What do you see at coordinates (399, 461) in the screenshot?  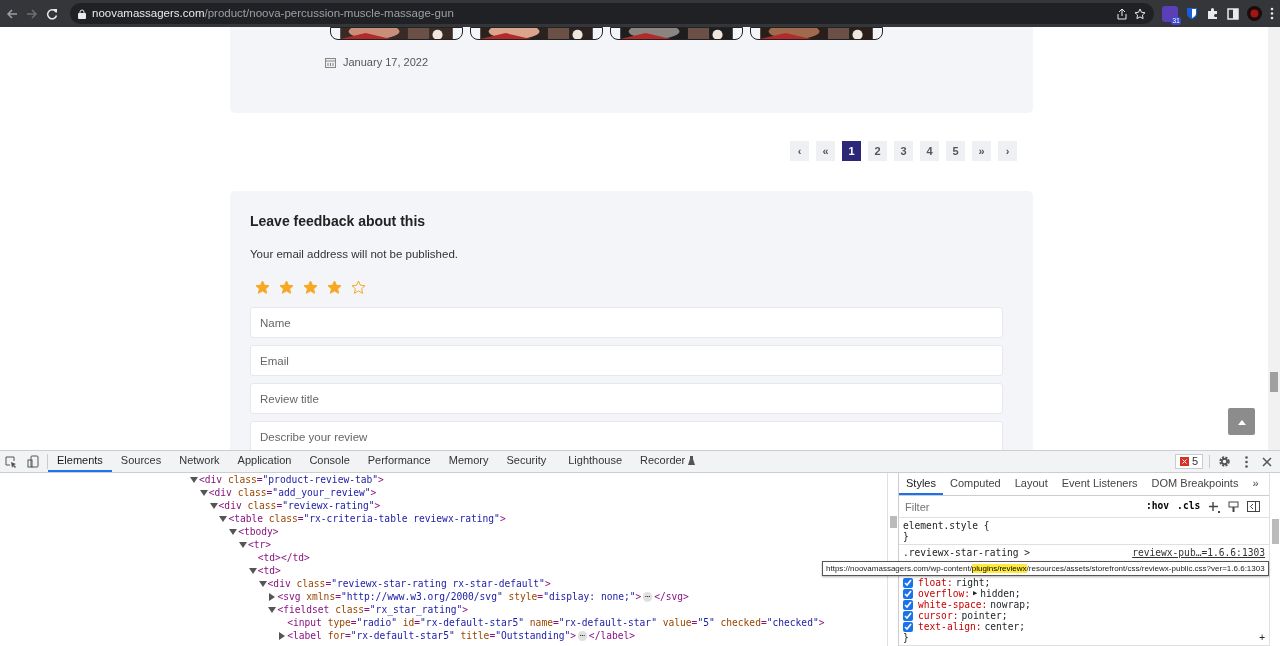 I see `devtools-tab: Performance` at bounding box center [399, 461].